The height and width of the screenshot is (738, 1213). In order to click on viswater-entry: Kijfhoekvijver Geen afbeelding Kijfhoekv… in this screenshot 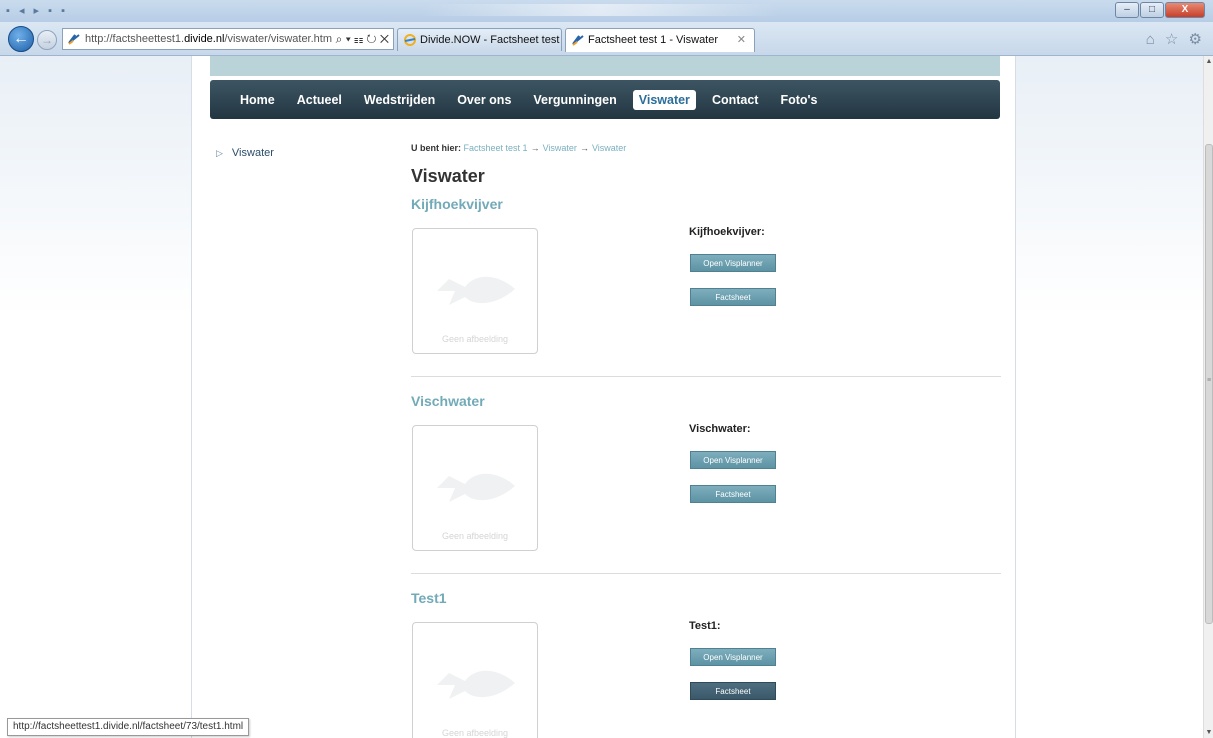, I will do `click(707, 286)`.